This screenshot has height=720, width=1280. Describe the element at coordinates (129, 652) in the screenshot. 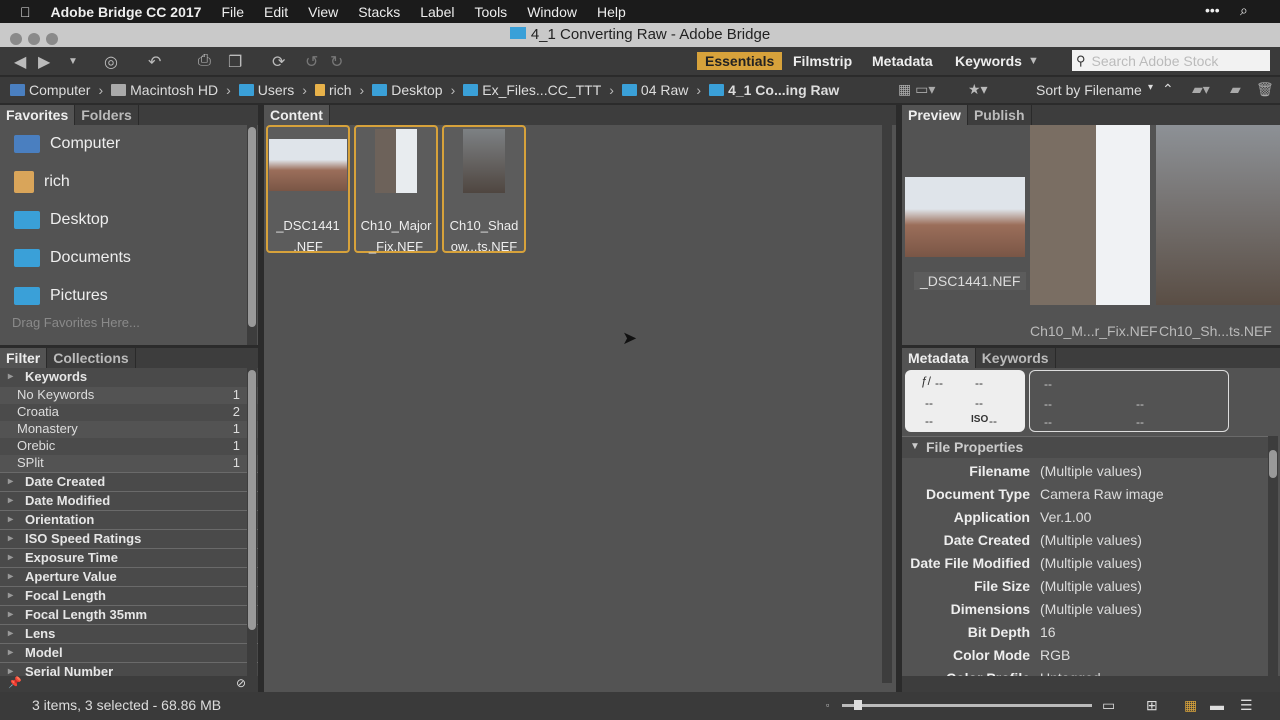

I see `filter-model: Model` at that location.